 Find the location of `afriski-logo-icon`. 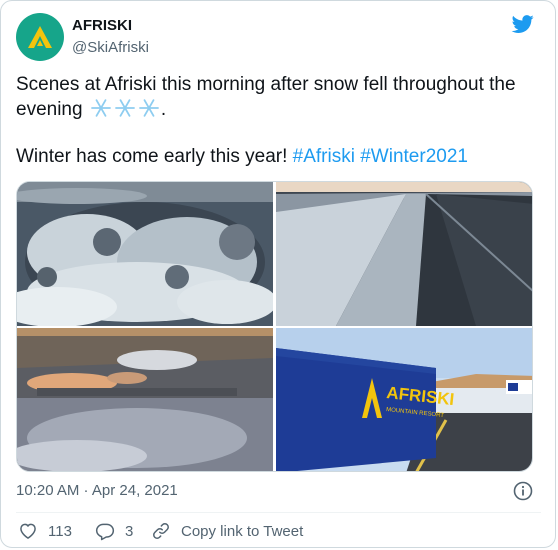

afriski-logo-icon is located at coordinates (40, 37).